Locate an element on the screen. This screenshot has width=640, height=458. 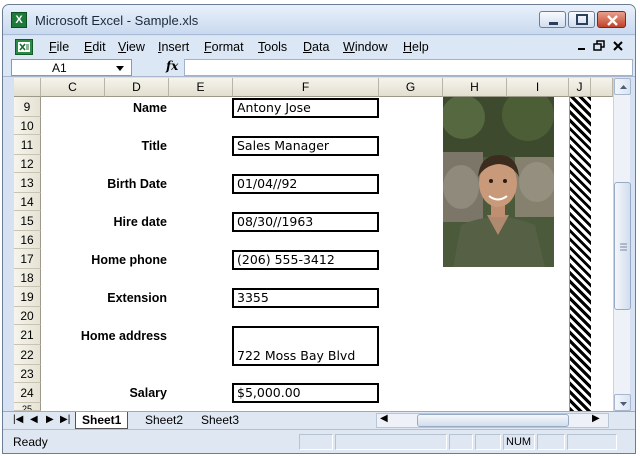
workbook-glyph is located at coordinates (24, 47).